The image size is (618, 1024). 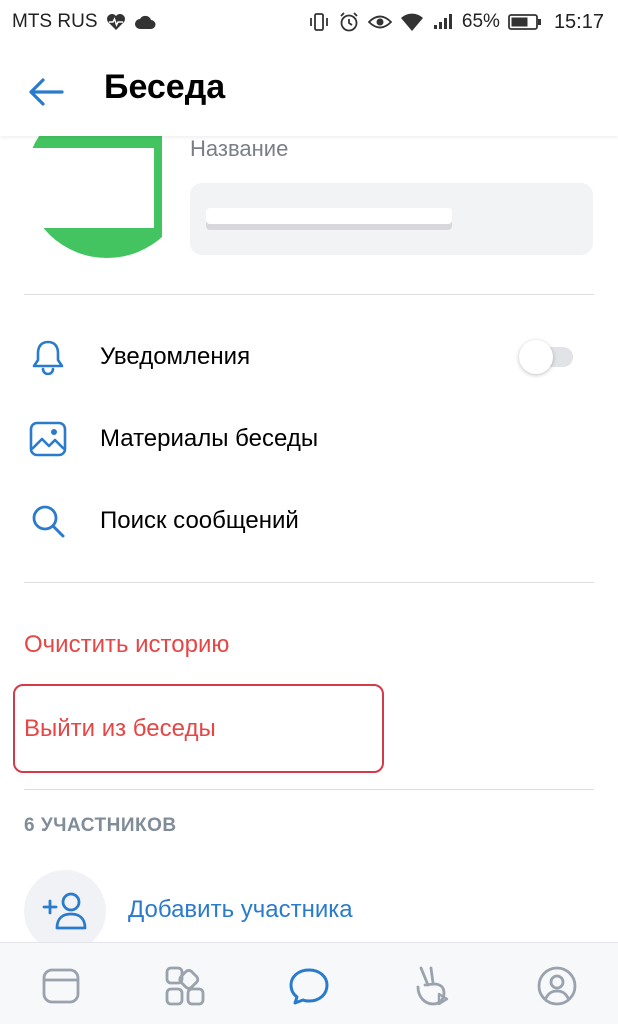 I want to click on nav-services, so click(x=185, y=986).